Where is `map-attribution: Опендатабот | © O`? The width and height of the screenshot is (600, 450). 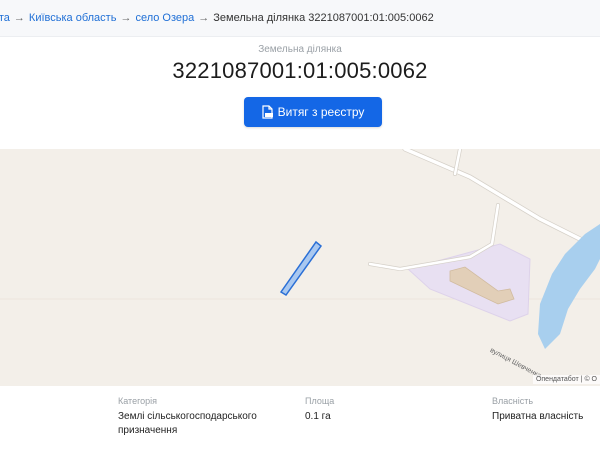
map-attribution: Опендатабот | © O is located at coordinates (566, 379).